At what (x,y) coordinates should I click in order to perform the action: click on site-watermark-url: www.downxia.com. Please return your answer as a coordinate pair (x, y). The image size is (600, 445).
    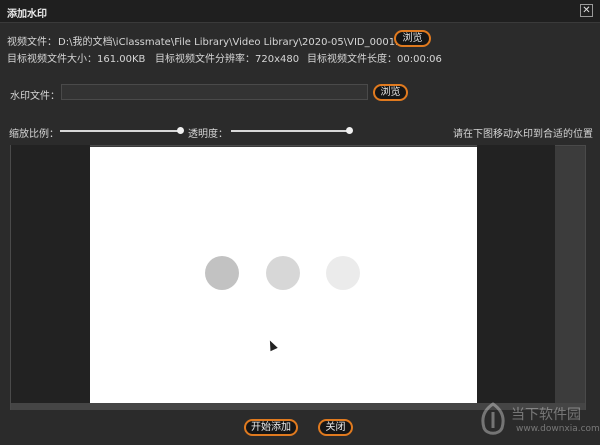
    Looking at the image, I should click on (558, 429).